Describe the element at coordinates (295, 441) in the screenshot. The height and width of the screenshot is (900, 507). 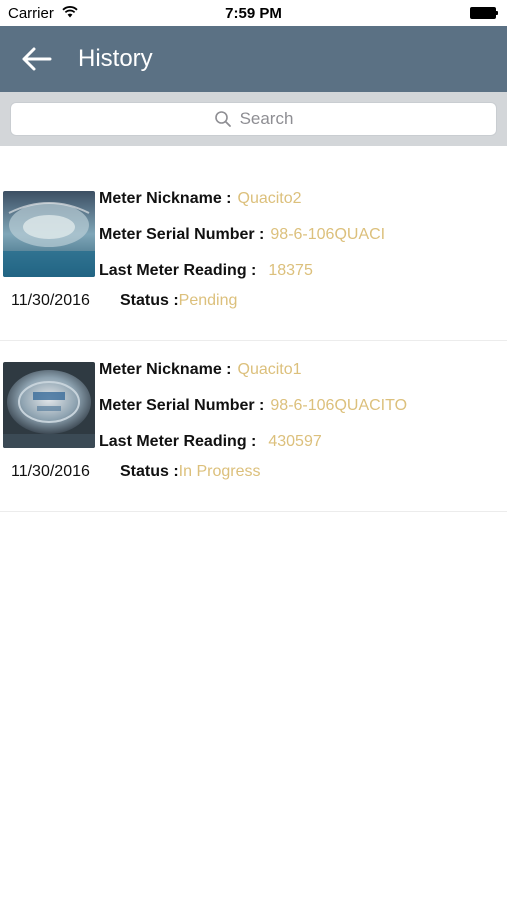
I see `reading-value: 430597` at that location.